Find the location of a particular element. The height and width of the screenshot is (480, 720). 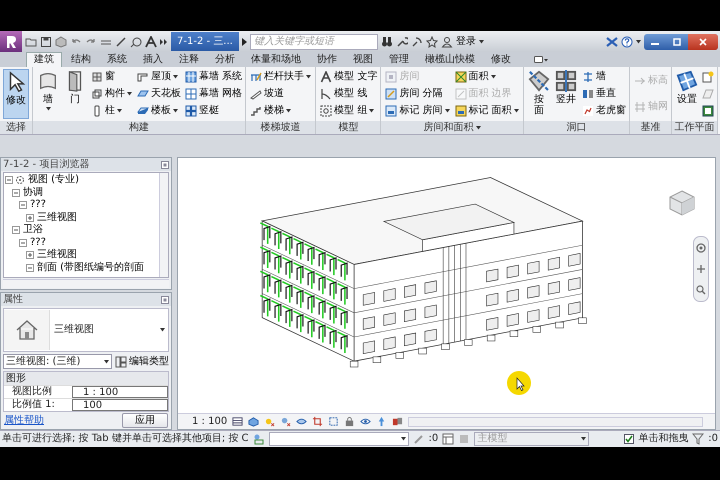

ribbon-tool-button: 模型 组 is located at coordinates (348, 111).